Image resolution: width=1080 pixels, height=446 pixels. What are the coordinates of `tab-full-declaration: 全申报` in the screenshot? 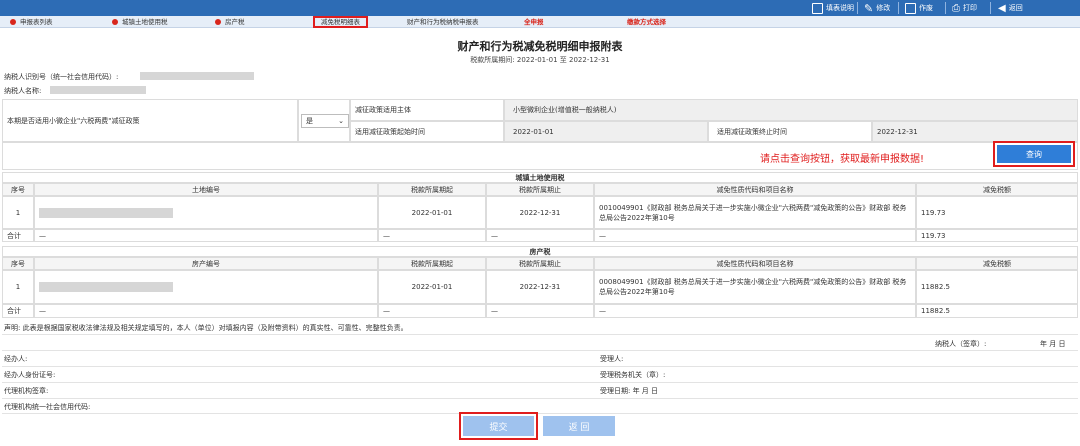 It's located at (534, 22).